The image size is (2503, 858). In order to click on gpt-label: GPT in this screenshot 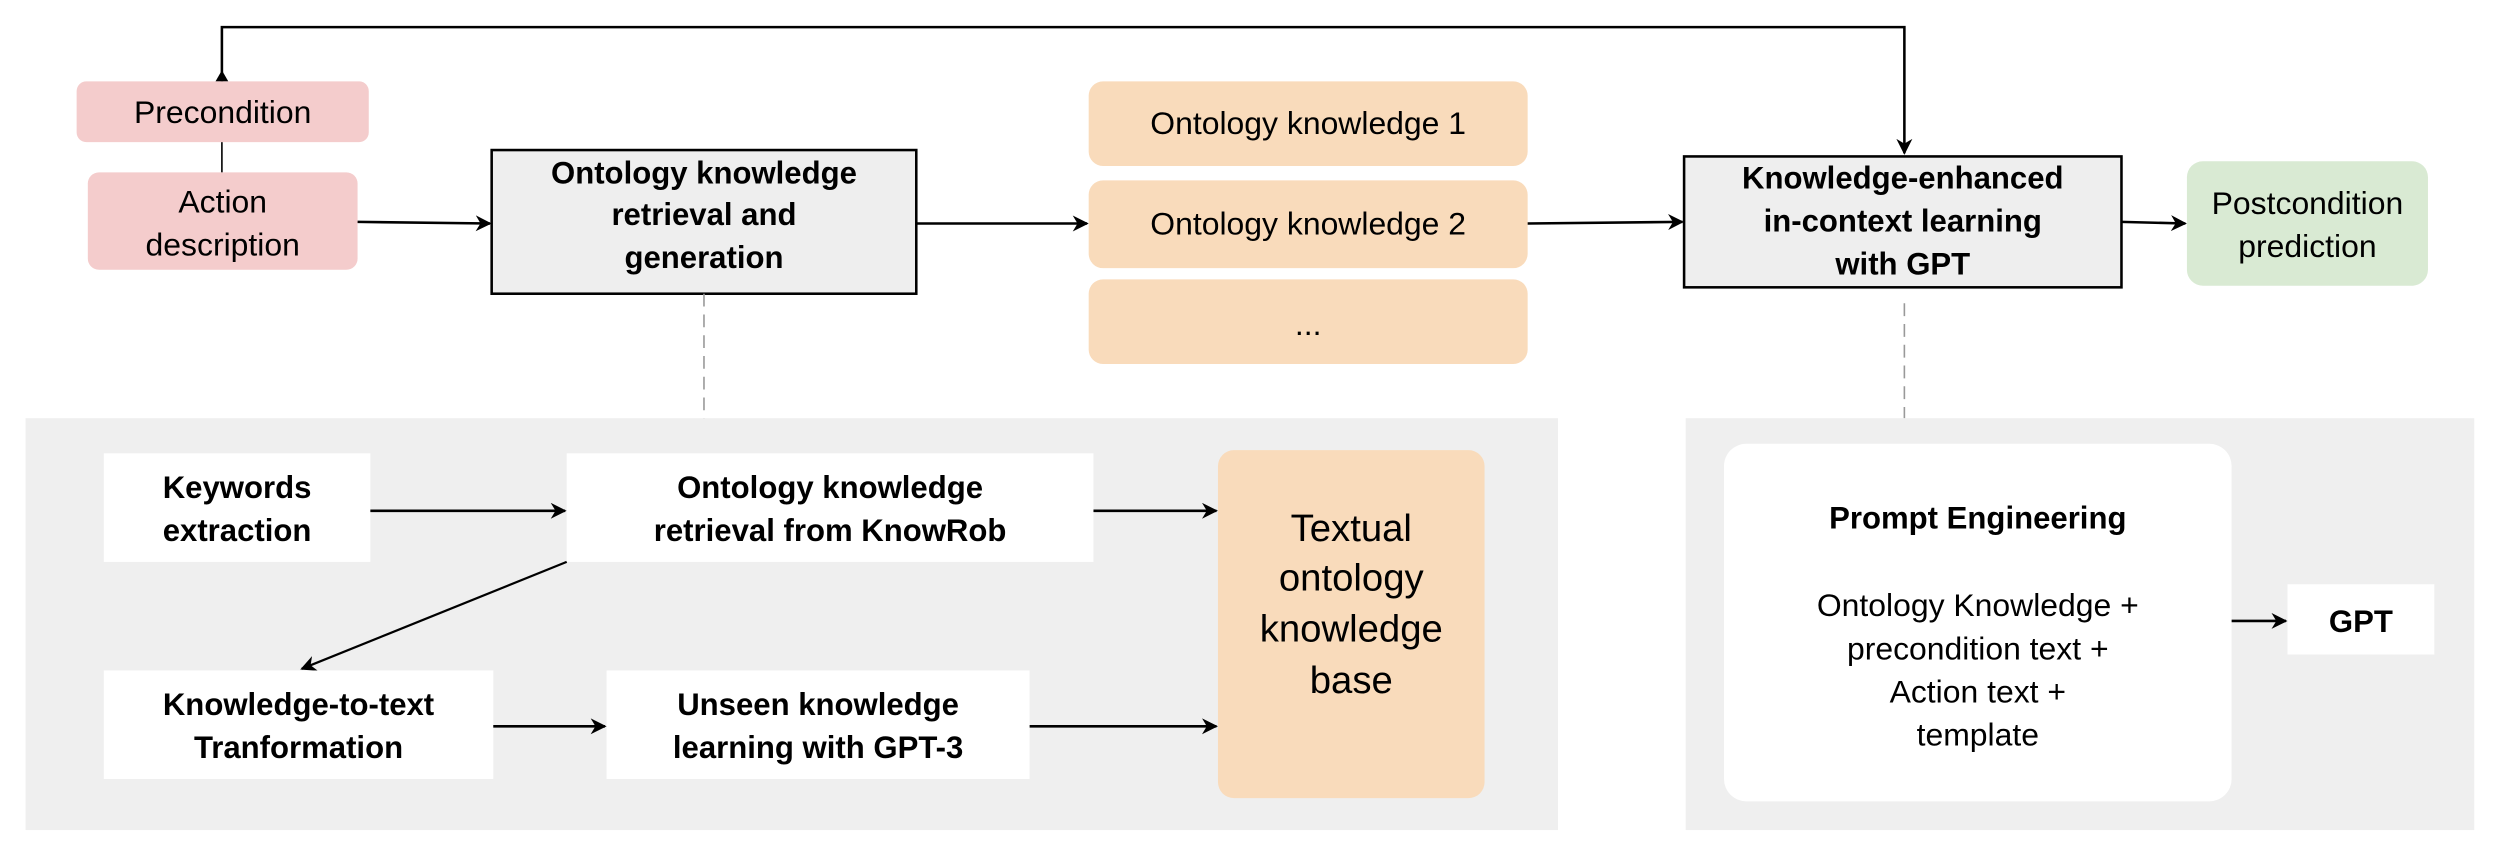, I will do `click(2361, 621)`.